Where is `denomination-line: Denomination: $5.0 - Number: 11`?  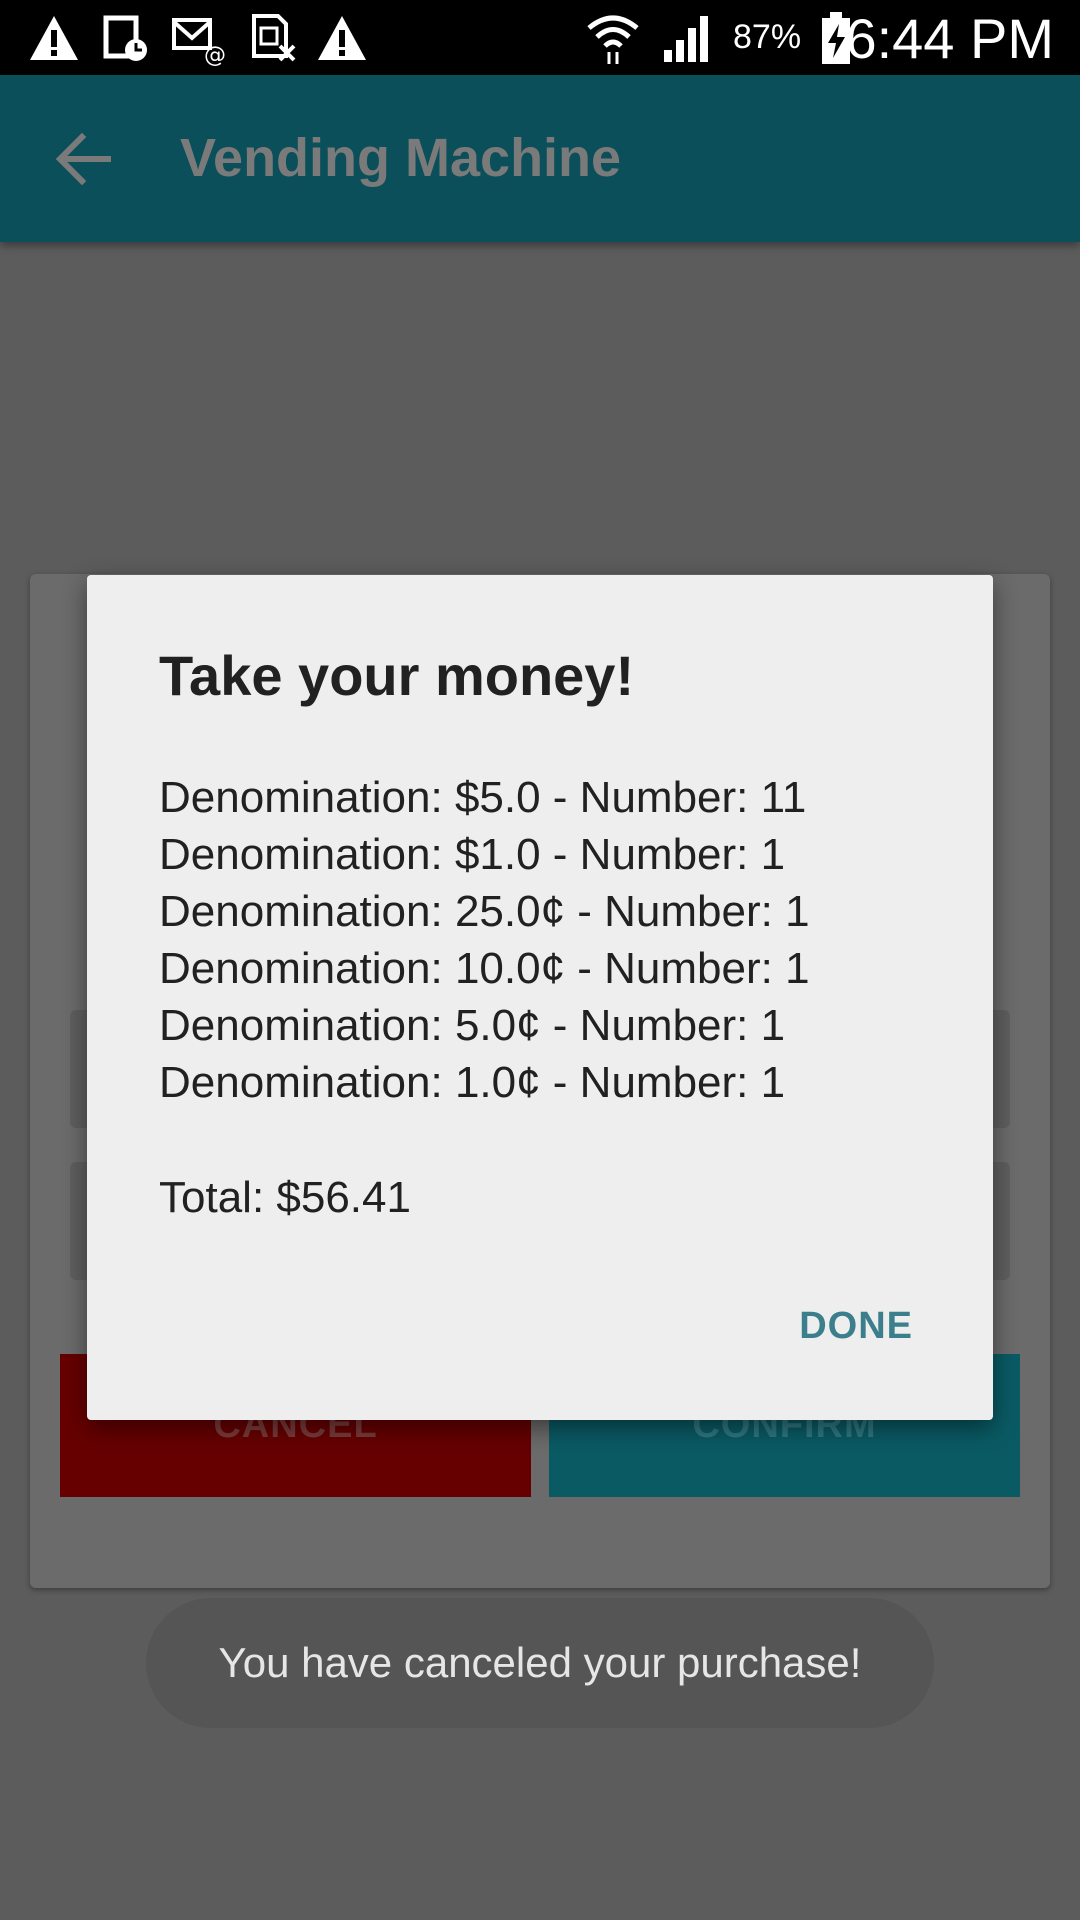 denomination-line: Denomination: $5.0 - Number: 11 is located at coordinates (483, 797).